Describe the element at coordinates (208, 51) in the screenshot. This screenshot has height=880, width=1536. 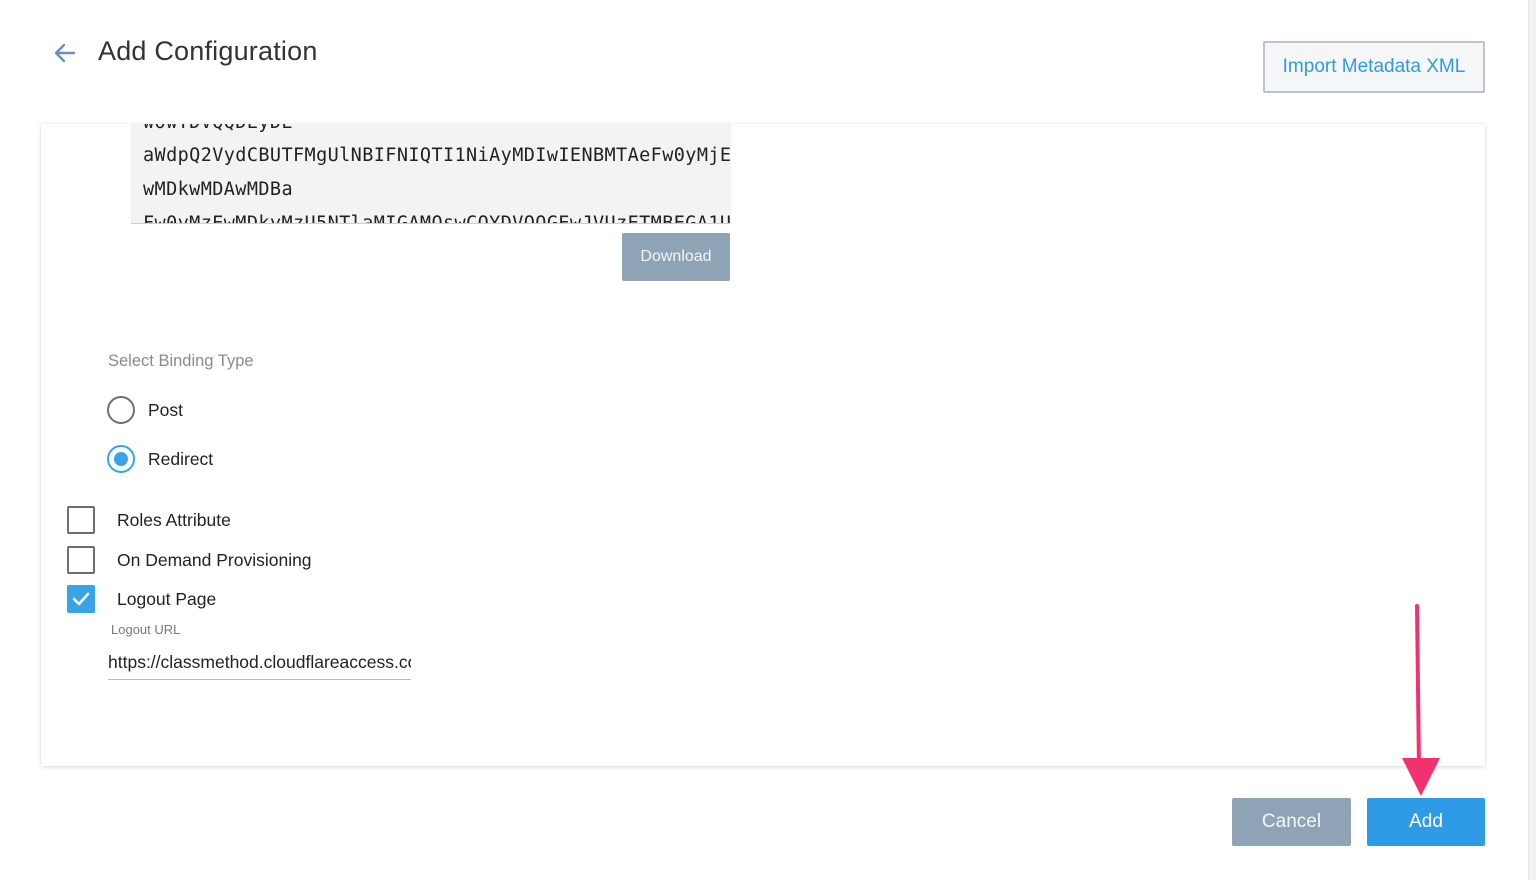
I see `page-title: Add Configuration` at that location.